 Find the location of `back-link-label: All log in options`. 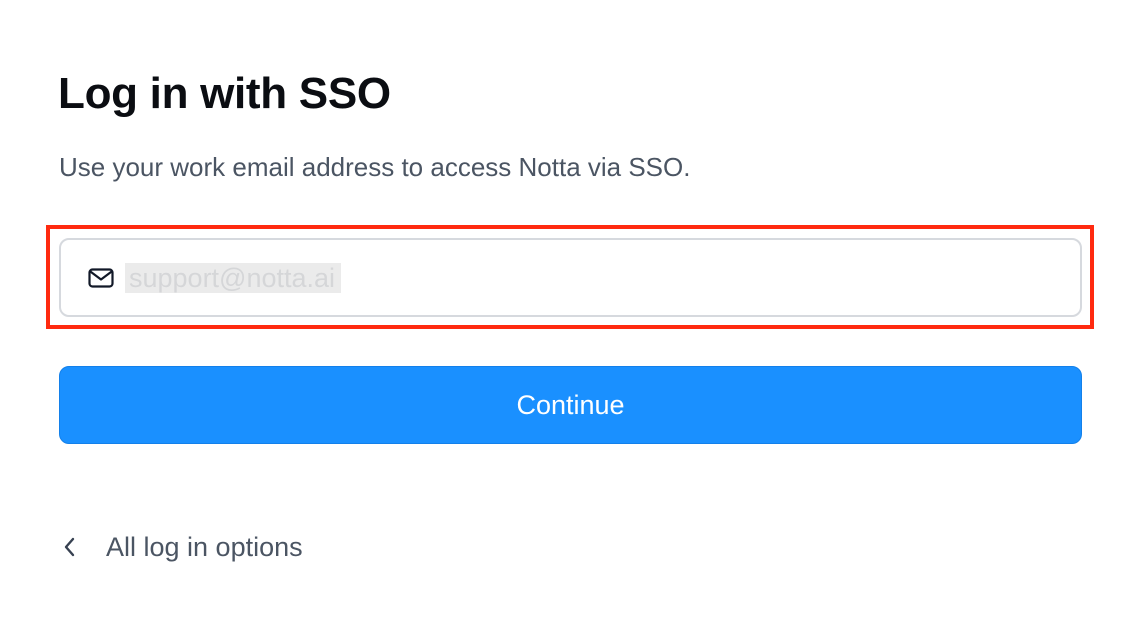

back-link-label: All log in options is located at coordinates (204, 547).